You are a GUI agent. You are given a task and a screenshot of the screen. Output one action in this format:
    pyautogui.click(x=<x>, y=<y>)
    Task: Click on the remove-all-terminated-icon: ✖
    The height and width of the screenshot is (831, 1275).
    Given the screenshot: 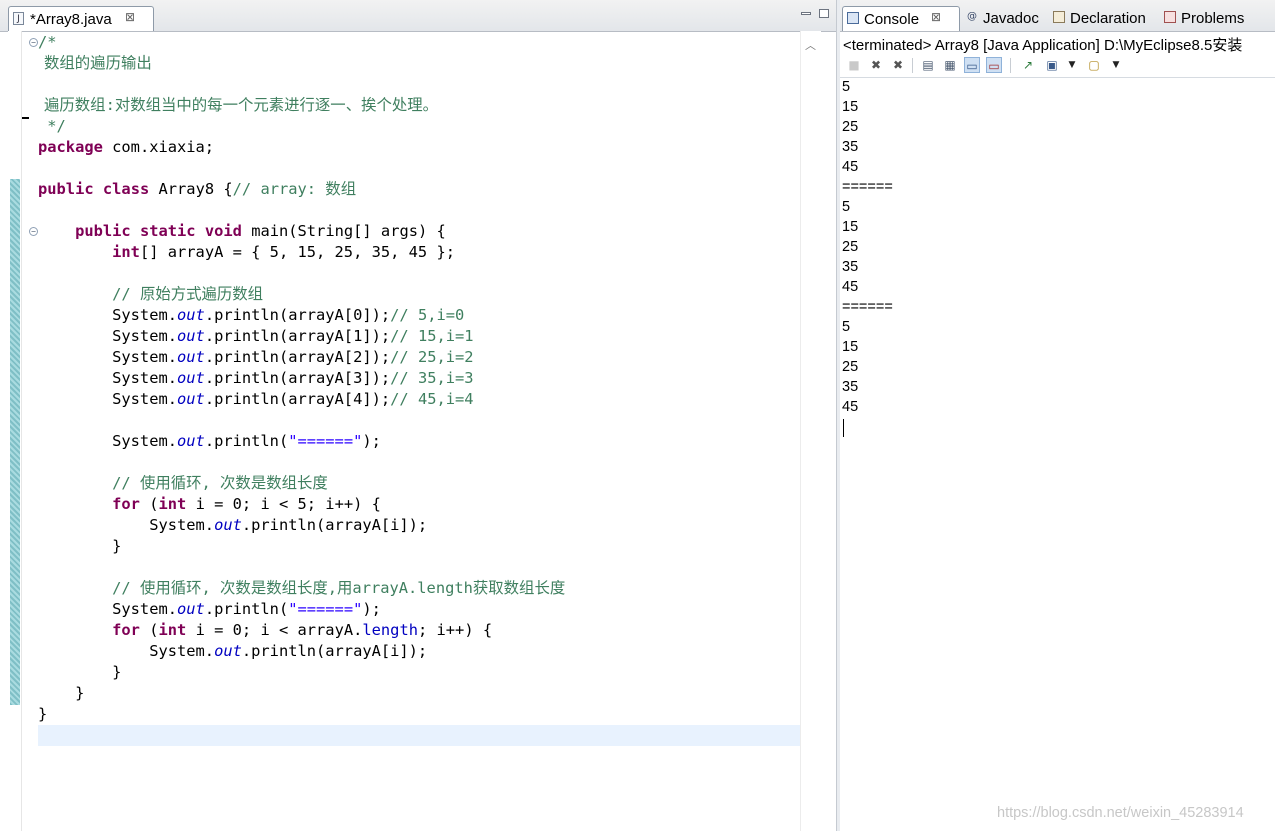 What is the action you would take?
    pyautogui.click(x=898, y=65)
    